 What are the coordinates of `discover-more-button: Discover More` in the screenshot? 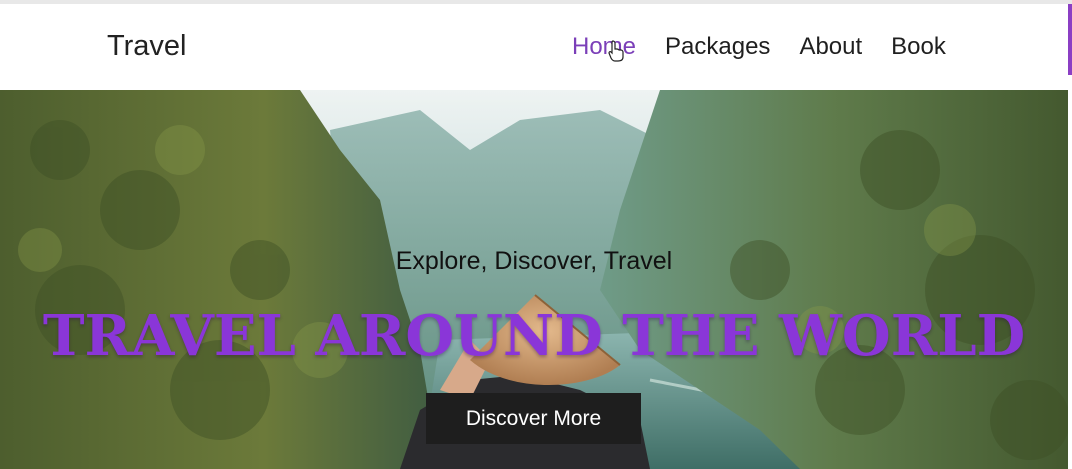 It's located at (533, 418).